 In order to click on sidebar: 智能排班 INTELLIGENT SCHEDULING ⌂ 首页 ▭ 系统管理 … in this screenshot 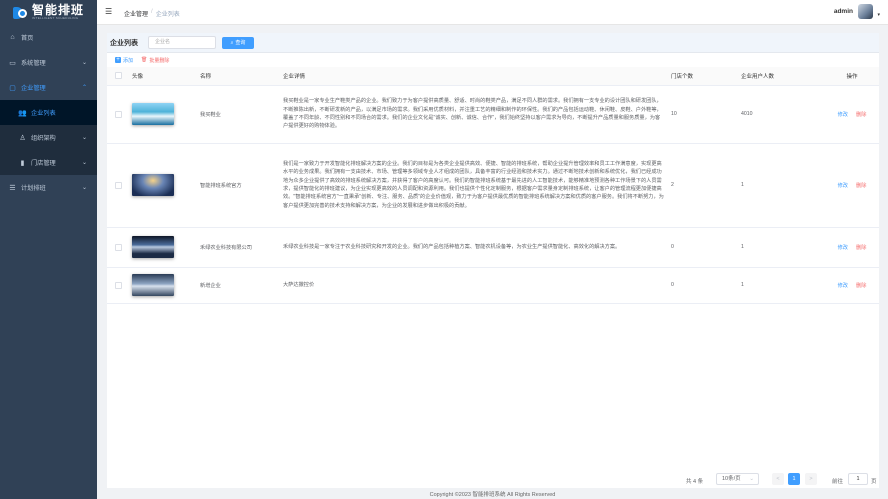, I will do `click(48, 249)`.